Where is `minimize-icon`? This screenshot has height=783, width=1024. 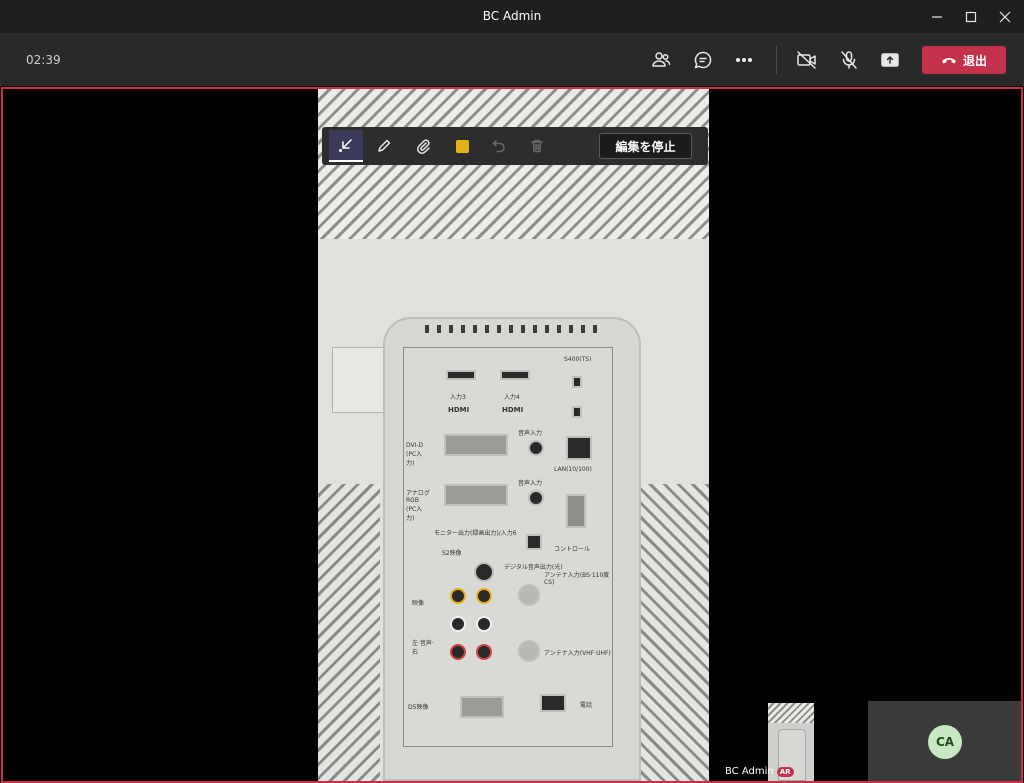
minimize-icon is located at coordinates (937, 17).